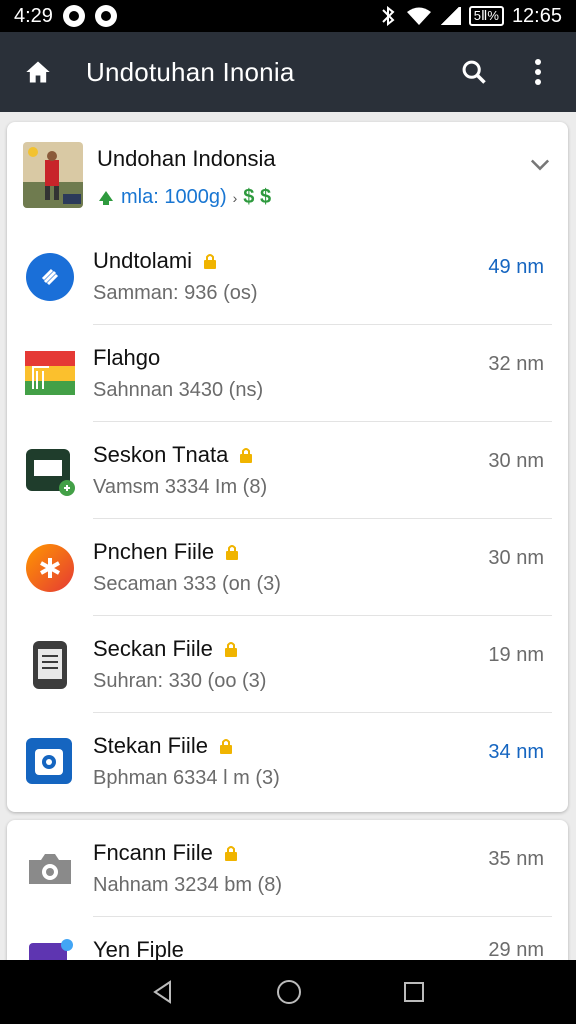 This screenshot has width=576, height=1024. I want to click on chevron-down-icon, so click(540, 164).